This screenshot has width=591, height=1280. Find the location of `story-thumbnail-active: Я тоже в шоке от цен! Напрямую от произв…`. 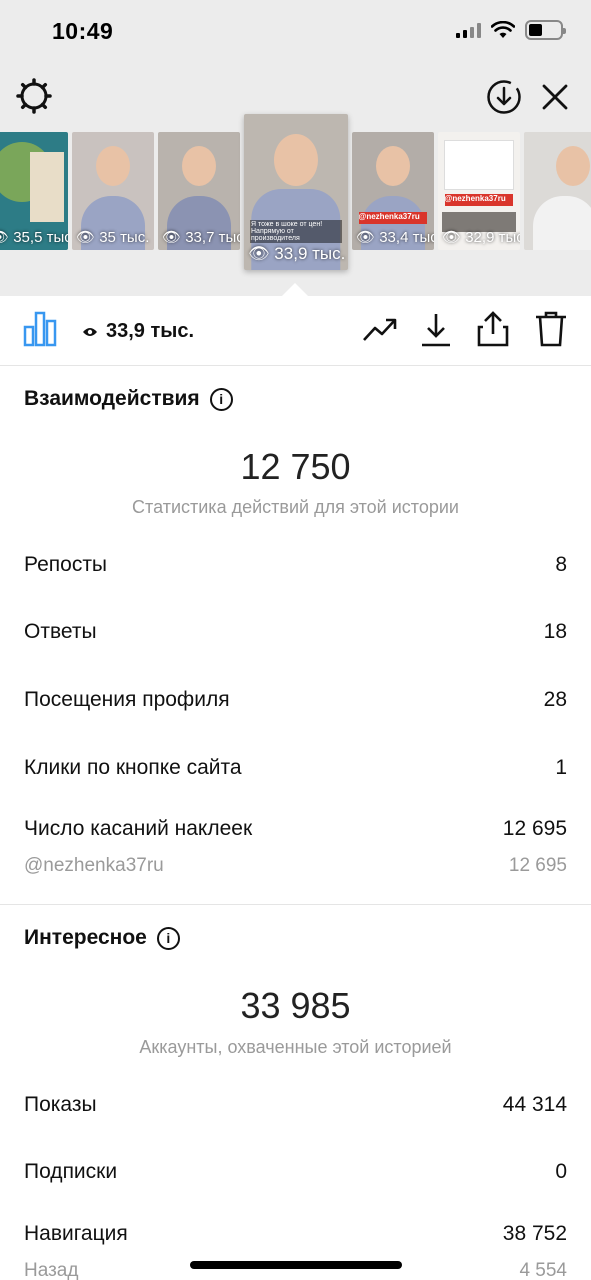

story-thumbnail-active: Я тоже в шоке от цен! Напрямую от произв… is located at coordinates (296, 192).